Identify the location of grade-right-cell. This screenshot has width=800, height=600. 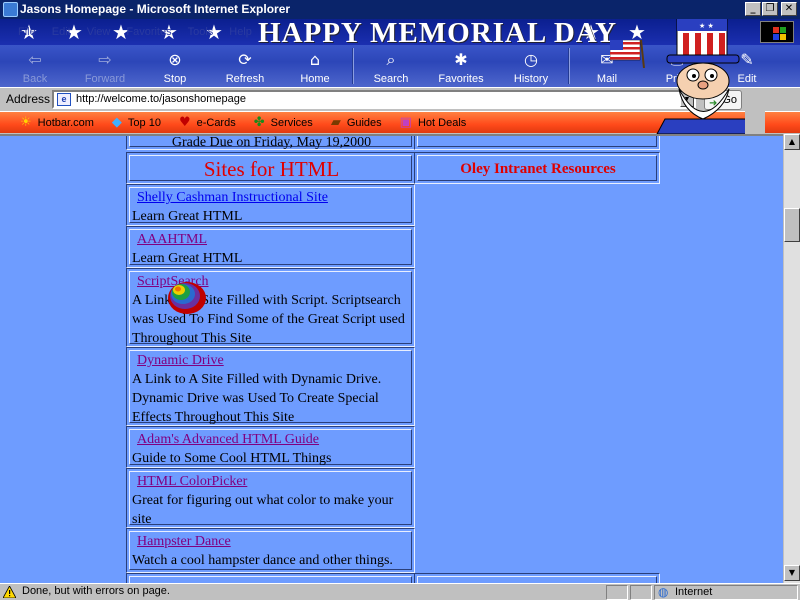
(537, 143).